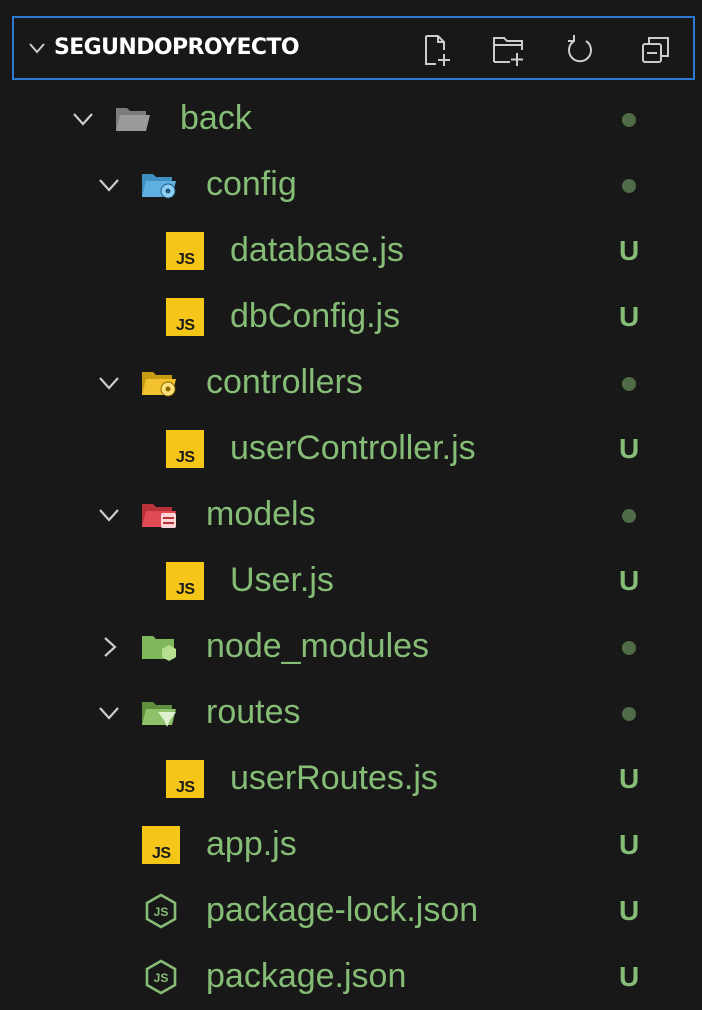  What do you see at coordinates (159, 186) in the screenshot?
I see `folder-config-icon` at bounding box center [159, 186].